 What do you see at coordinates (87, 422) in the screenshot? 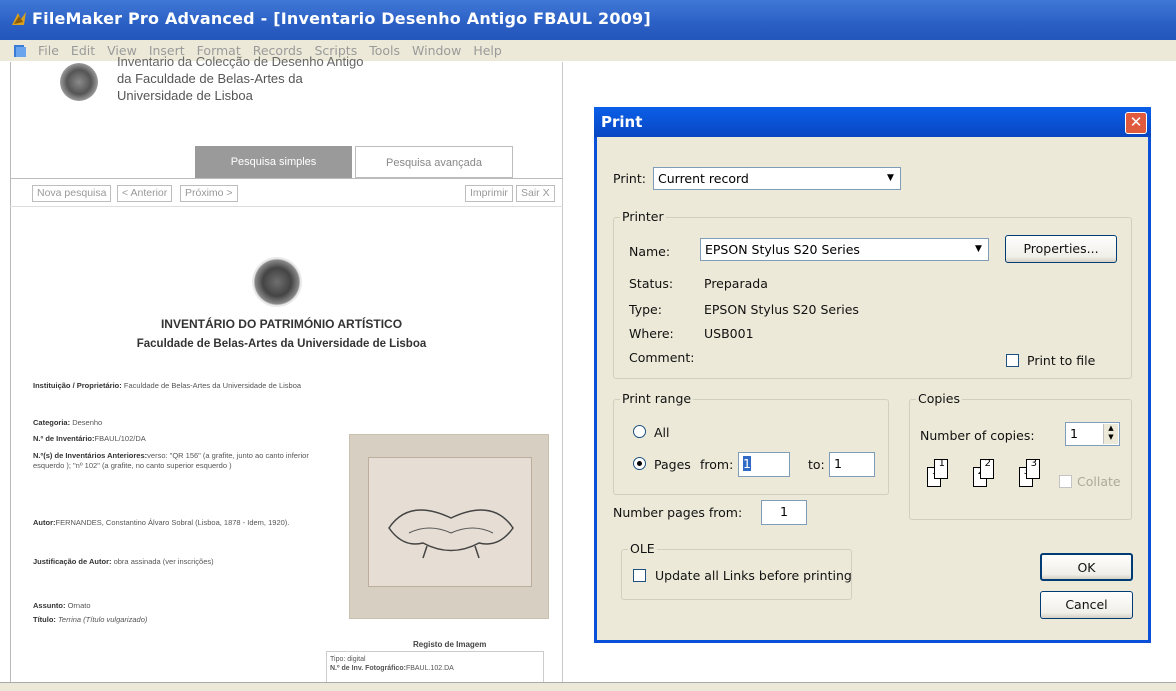
I see `category-value: Desenho` at bounding box center [87, 422].